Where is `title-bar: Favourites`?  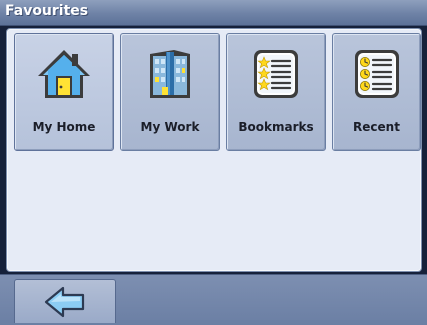 title-bar: Favourites is located at coordinates (213, 13).